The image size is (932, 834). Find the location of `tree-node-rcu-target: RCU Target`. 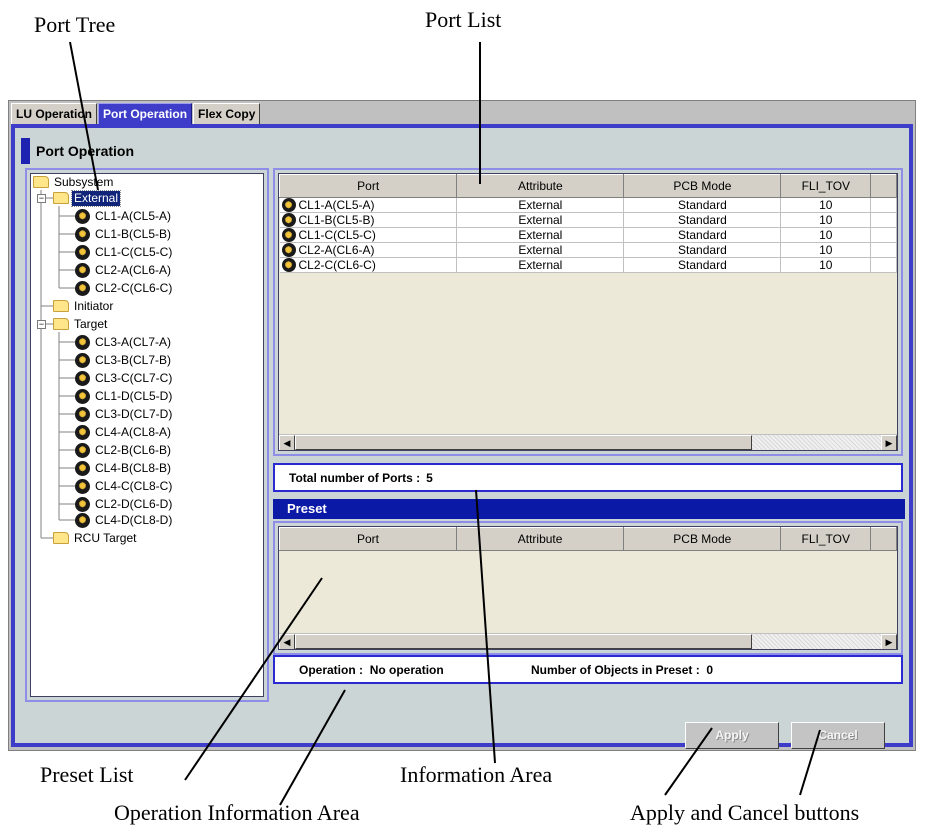

tree-node-rcu-target: RCU Target is located at coordinates (95, 538).